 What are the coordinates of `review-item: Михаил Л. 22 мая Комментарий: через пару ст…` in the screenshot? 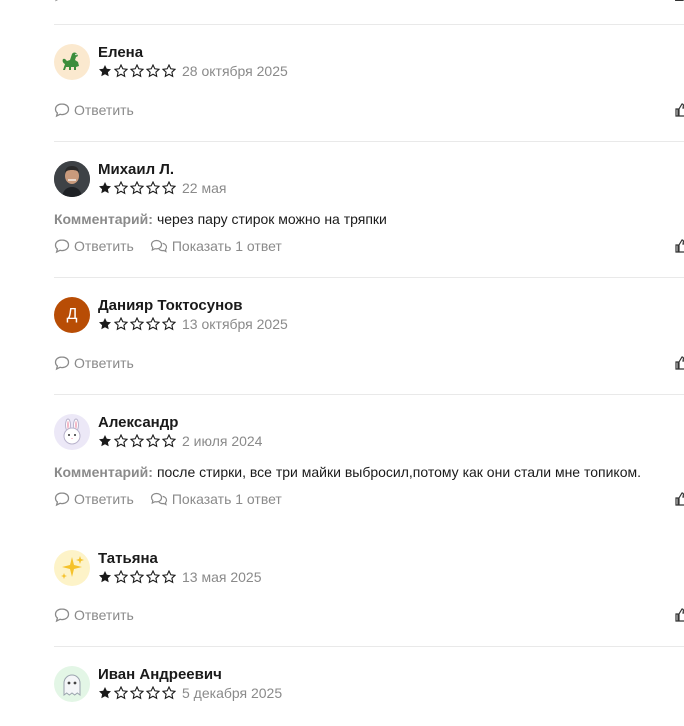 It's located at (369, 207).